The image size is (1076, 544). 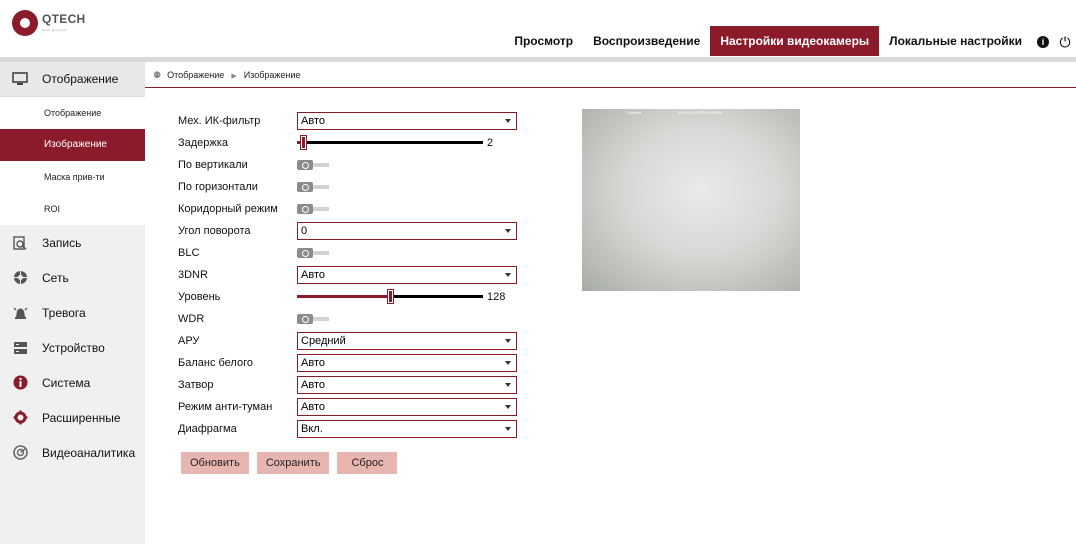 What do you see at coordinates (496, 297) in the screenshot?
I see `level-value: 128` at bounding box center [496, 297].